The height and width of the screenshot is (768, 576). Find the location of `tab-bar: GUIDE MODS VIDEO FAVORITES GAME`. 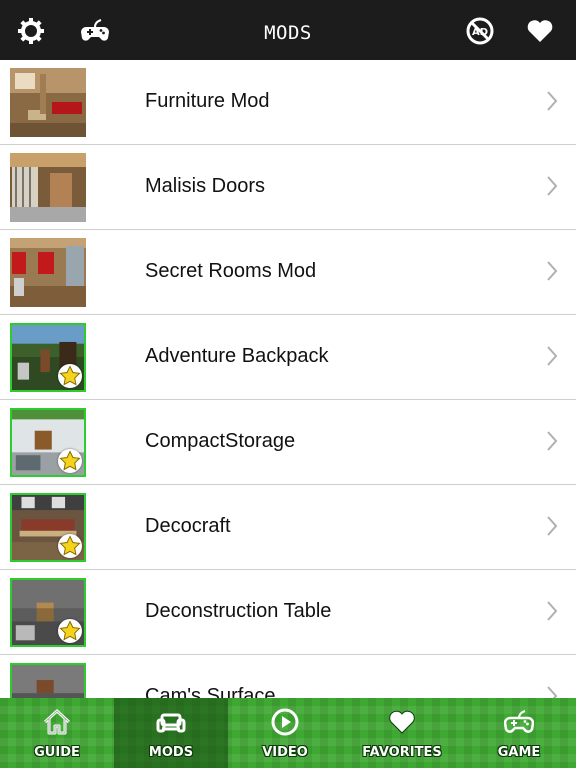

tab-bar: GUIDE MODS VIDEO FAVORITES GAME is located at coordinates (288, 733).